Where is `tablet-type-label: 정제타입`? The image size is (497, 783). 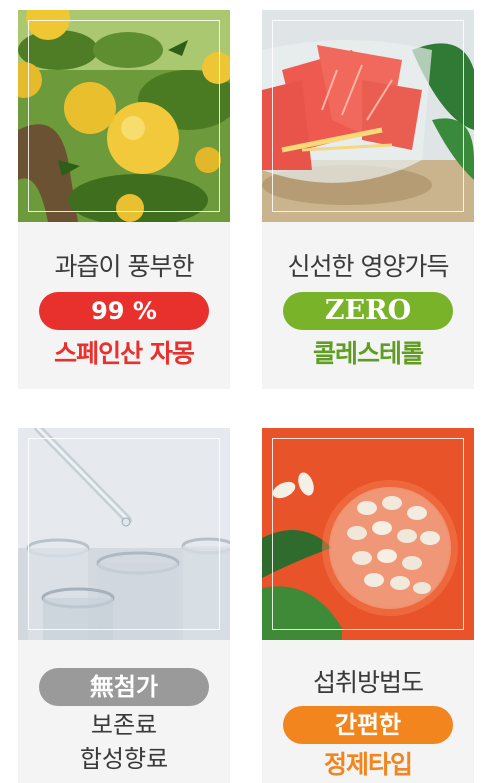
tablet-type-label: 정제타입 is located at coordinates (368, 764).